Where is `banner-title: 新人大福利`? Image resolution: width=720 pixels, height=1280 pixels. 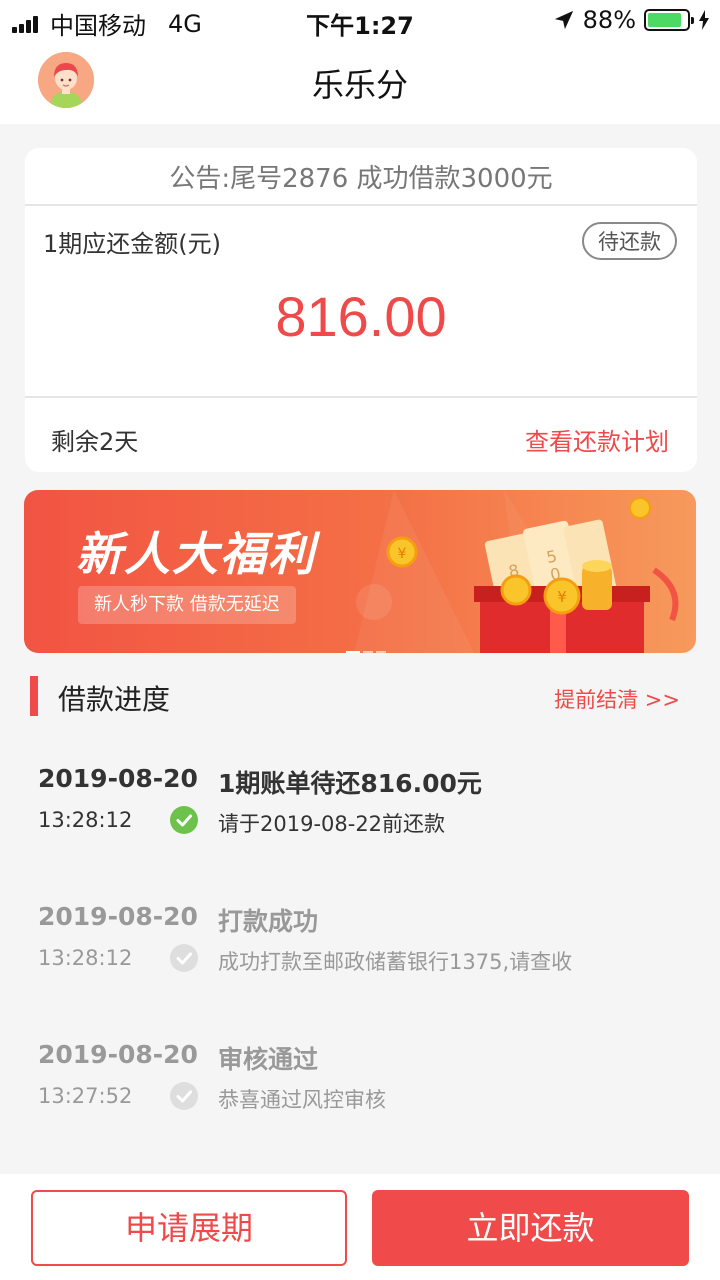 banner-title: 新人大福利 is located at coordinates (196, 554).